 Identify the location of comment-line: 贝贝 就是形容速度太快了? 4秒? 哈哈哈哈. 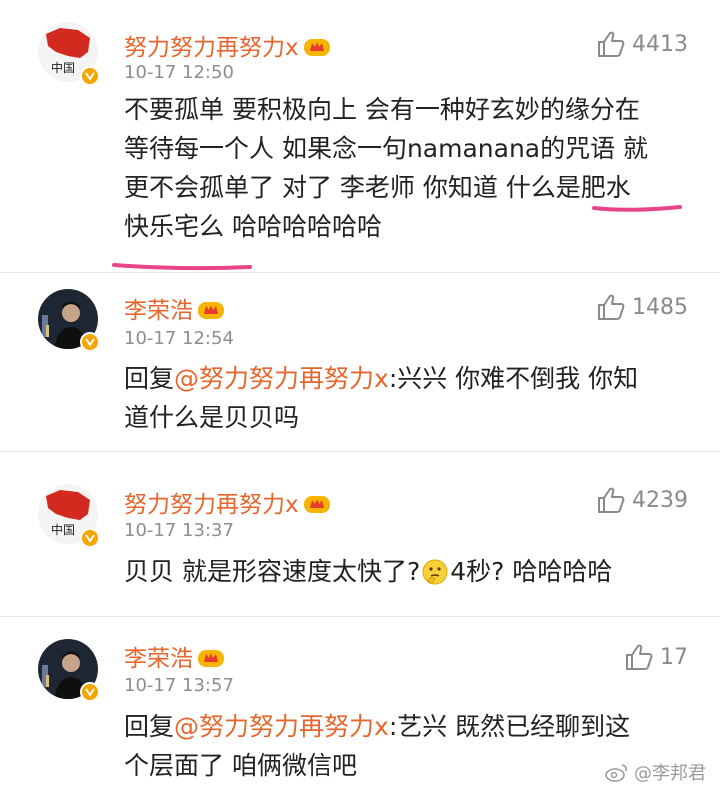
(409, 571).